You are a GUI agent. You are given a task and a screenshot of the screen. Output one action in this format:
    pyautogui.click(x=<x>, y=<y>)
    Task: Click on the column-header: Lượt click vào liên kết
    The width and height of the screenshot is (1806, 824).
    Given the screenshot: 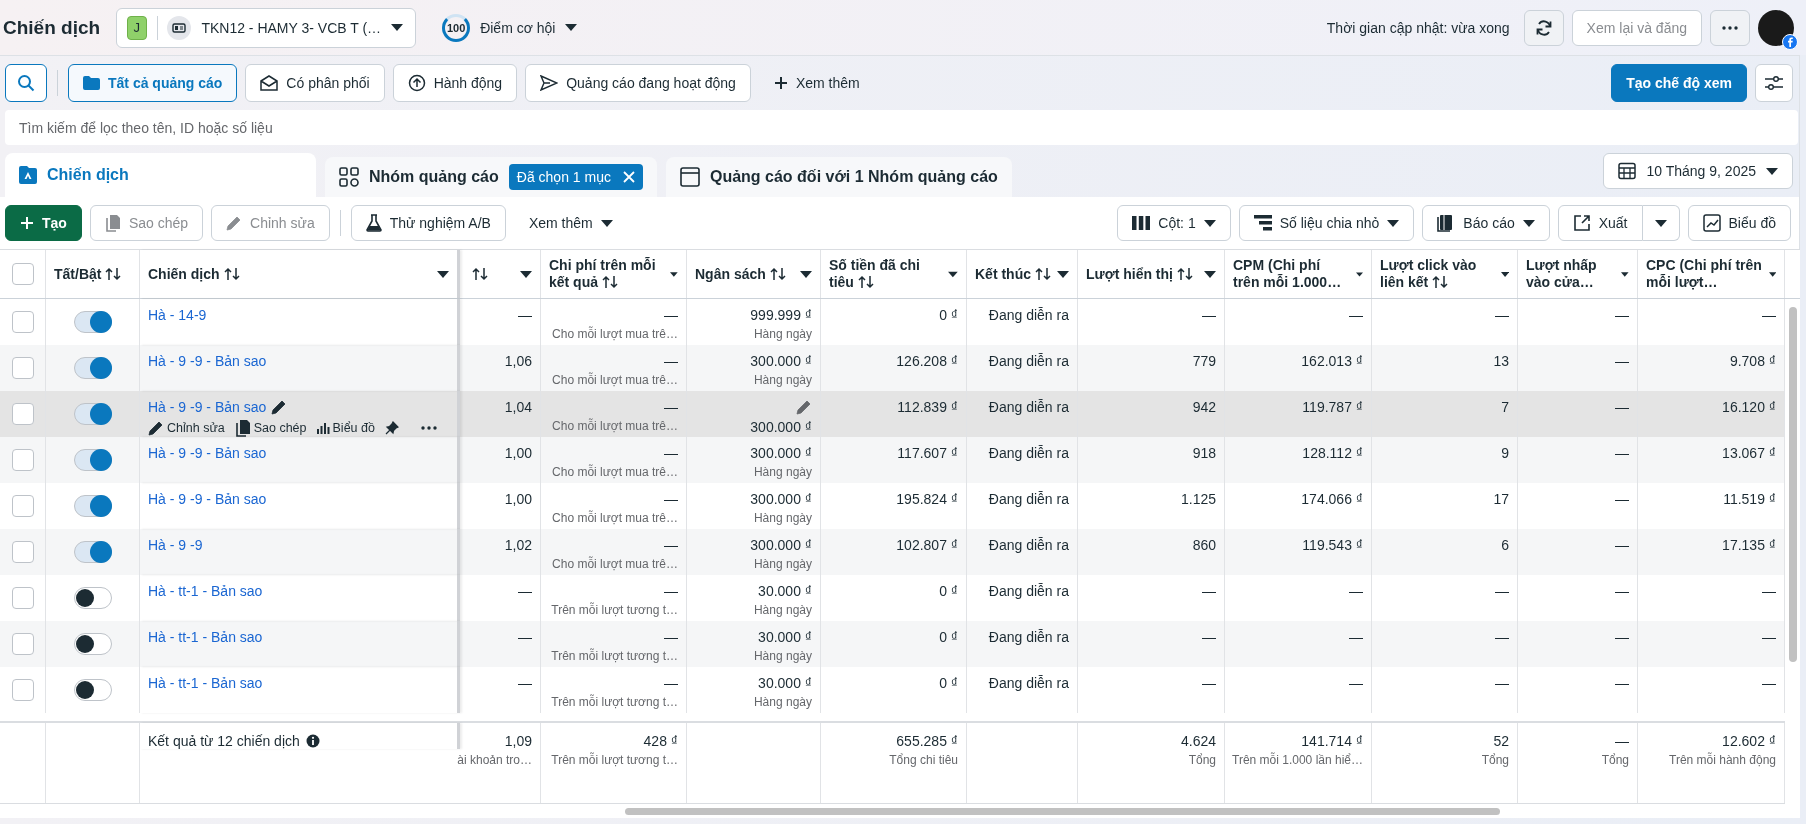 What is the action you would take?
    pyautogui.click(x=1445, y=274)
    